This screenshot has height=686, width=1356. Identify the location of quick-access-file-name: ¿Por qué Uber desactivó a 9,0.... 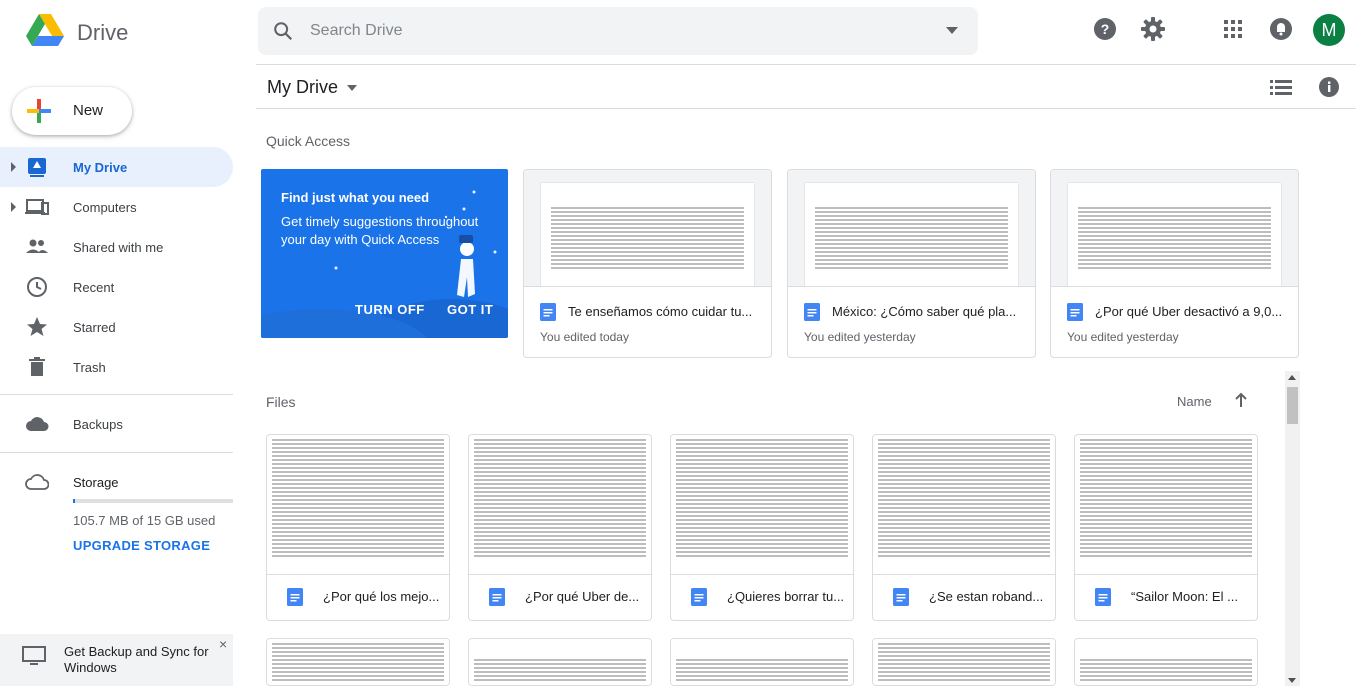
(1189, 311).